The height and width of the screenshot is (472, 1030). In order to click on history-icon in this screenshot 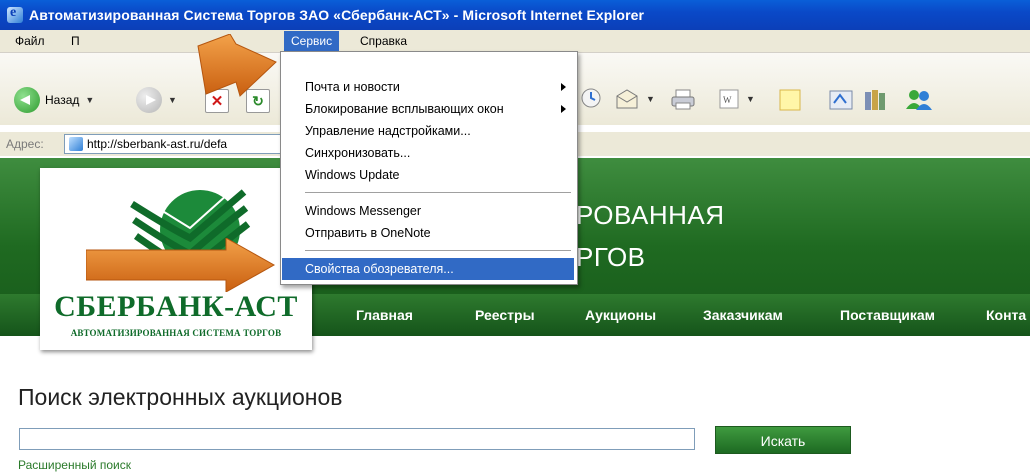, I will do `click(591, 98)`.